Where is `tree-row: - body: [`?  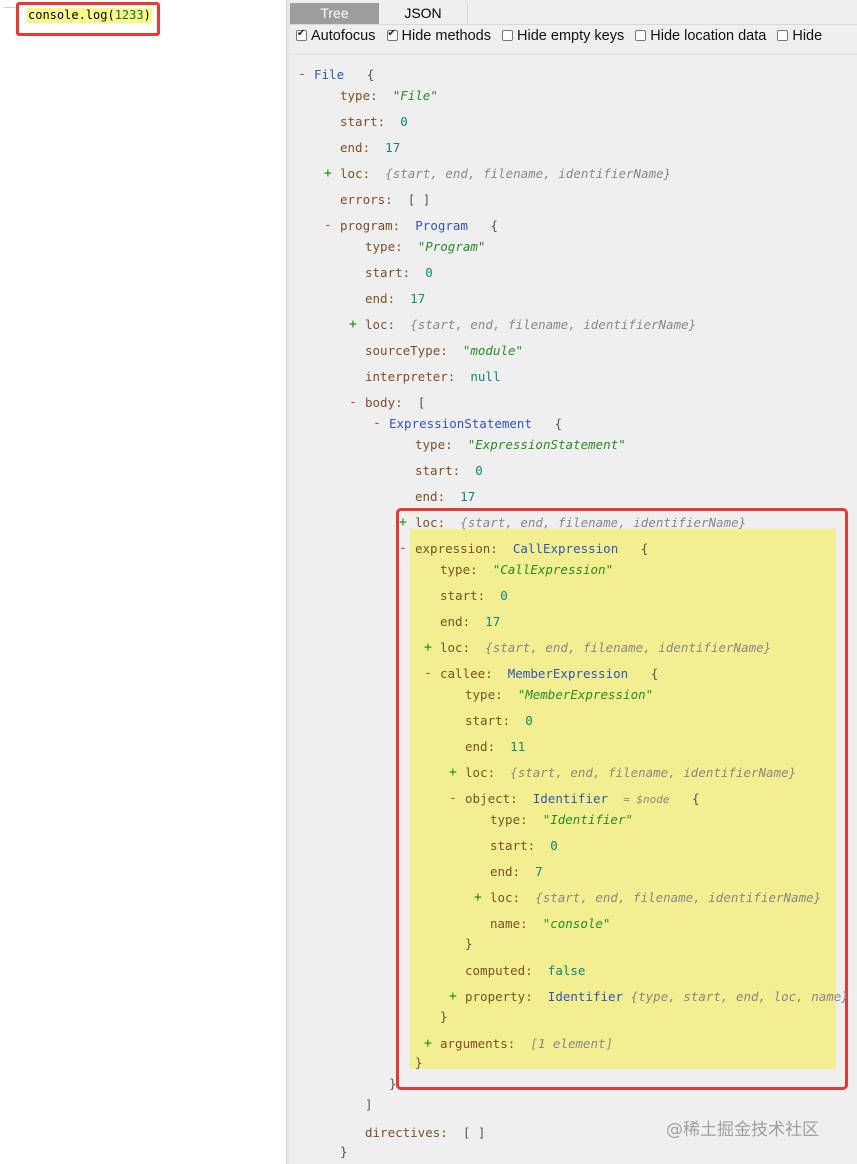 tree-row: - body: [ is located at coordinates (387, 403).